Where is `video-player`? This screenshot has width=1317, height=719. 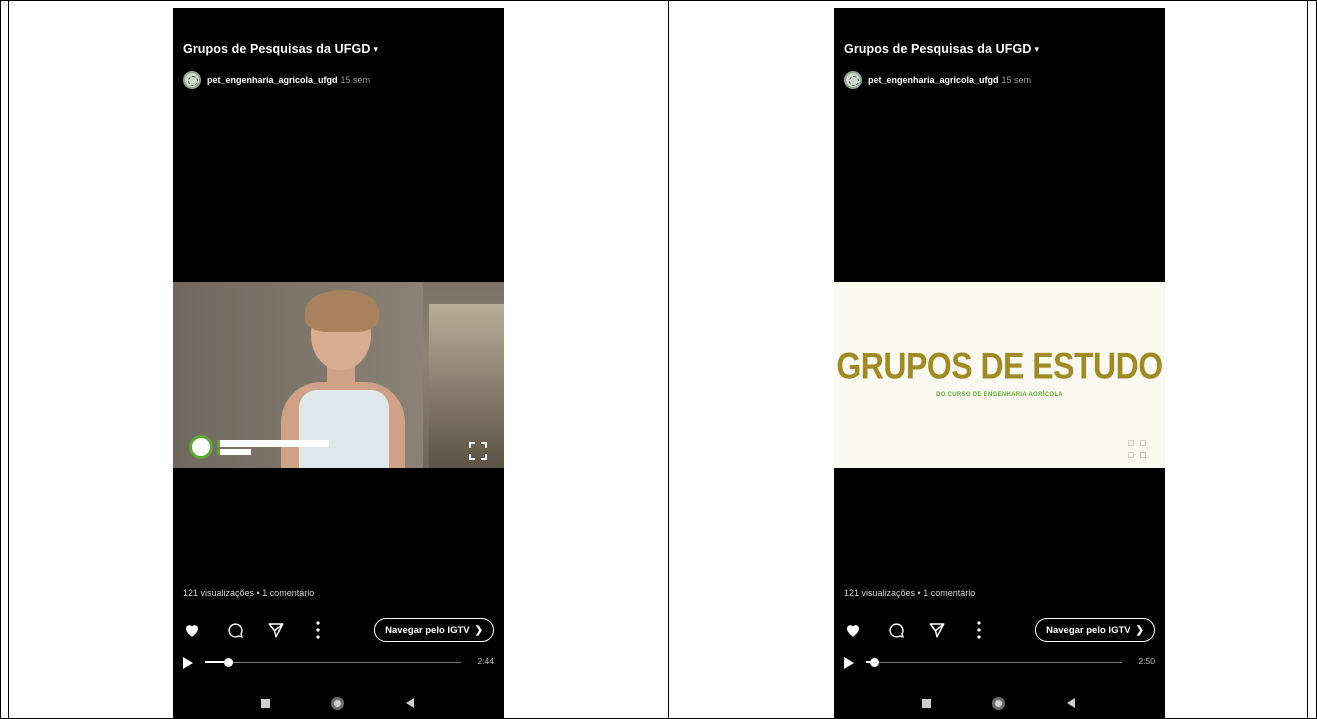
video-player is located at coordinates (338, 375).